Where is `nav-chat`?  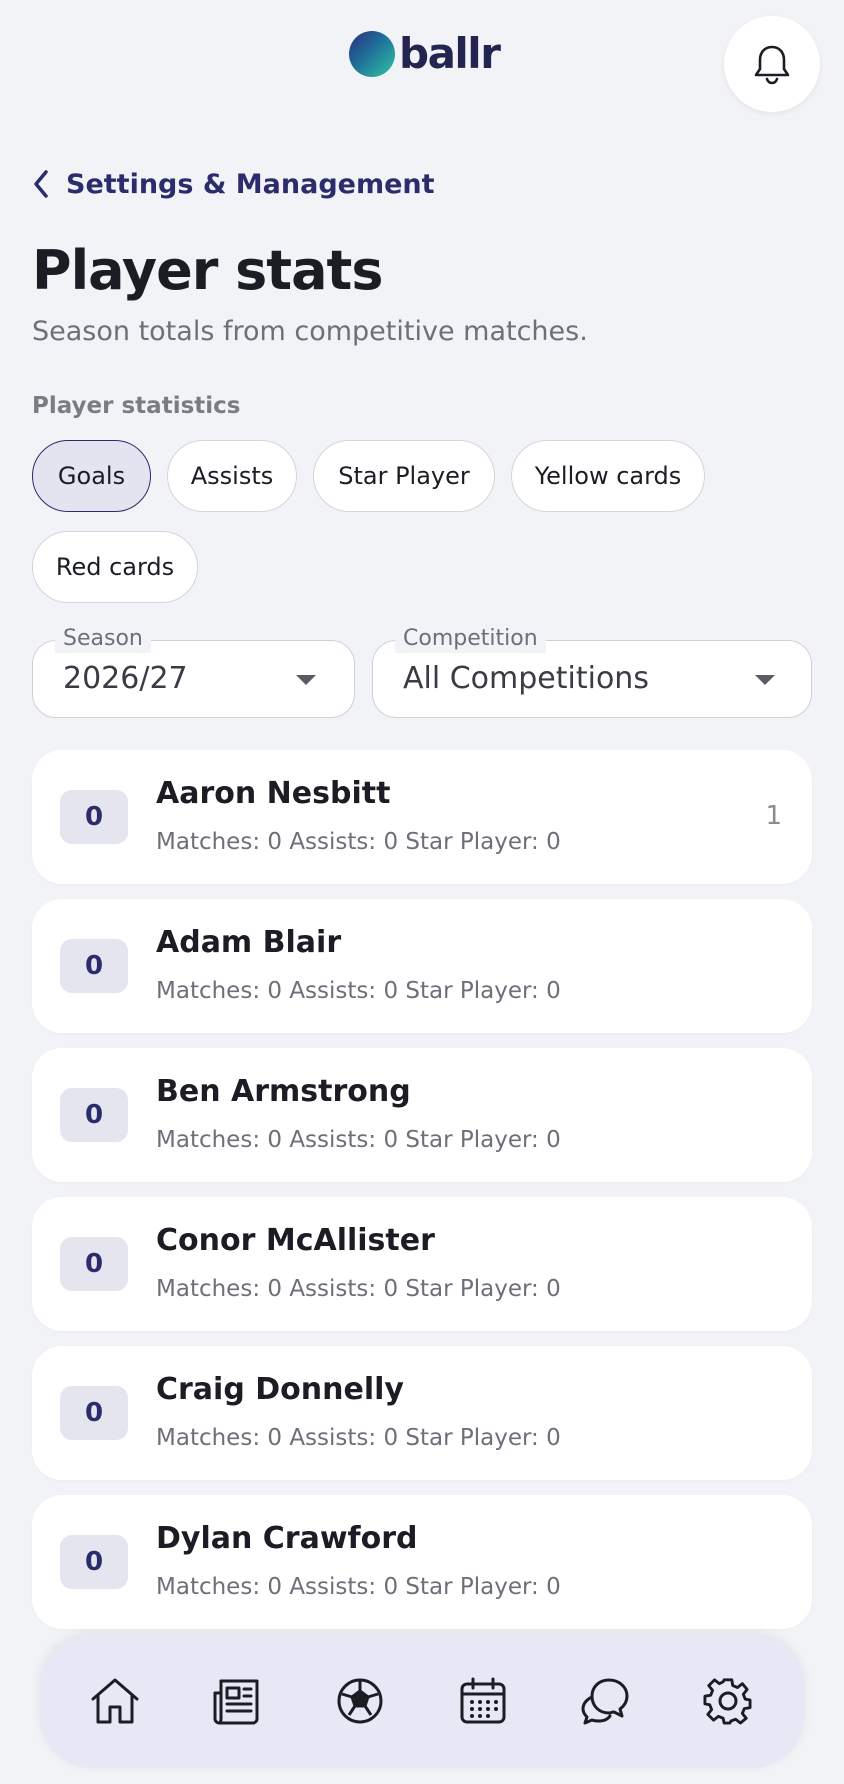 nav-chat is located at coordinates (605, 1701).